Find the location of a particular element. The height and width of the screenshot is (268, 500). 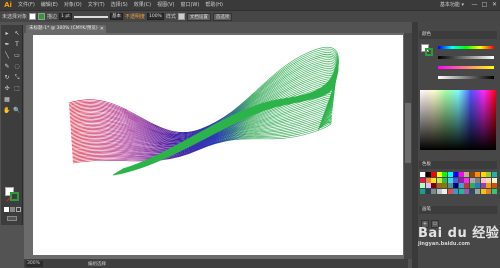

menu-window: 窗口(W) is located at coordinates (189, 5).